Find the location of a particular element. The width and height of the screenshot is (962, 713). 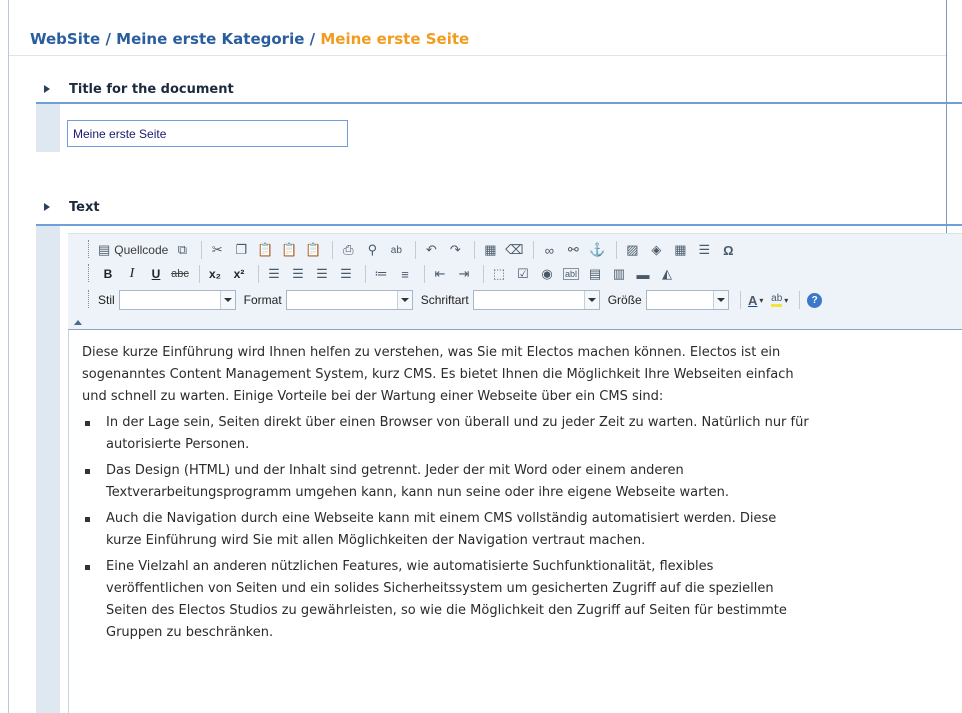

title-section-label: Title for the document is located at coordinates (151, 89).